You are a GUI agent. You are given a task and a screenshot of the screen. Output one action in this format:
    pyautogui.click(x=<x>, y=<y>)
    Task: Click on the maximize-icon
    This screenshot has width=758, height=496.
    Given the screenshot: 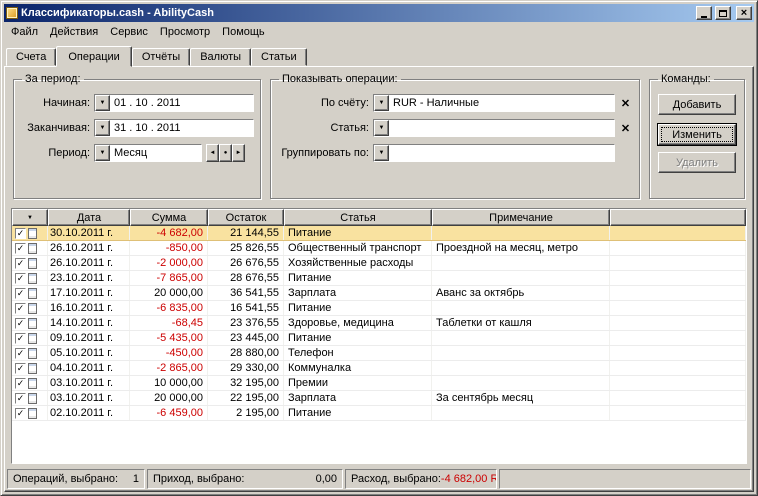 What is the action you would take?
    pyautogui.click(x=723, y=13)
    